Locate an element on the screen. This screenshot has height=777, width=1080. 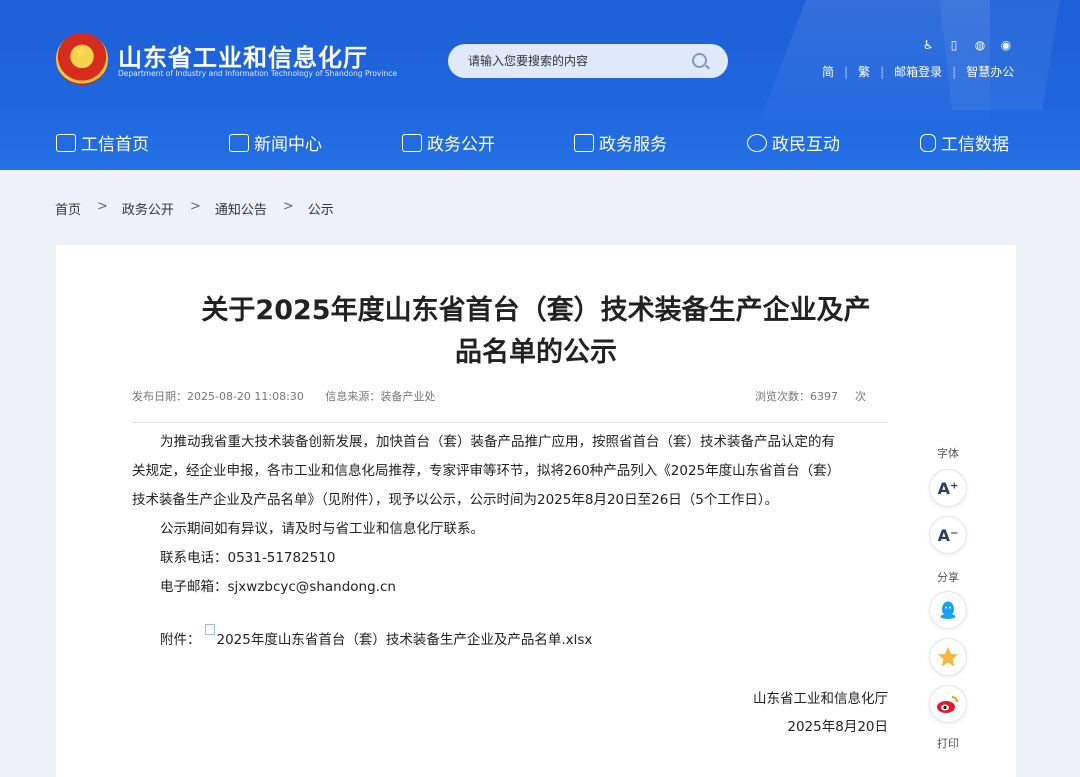
database-icon is located at coordinates (928, 142).